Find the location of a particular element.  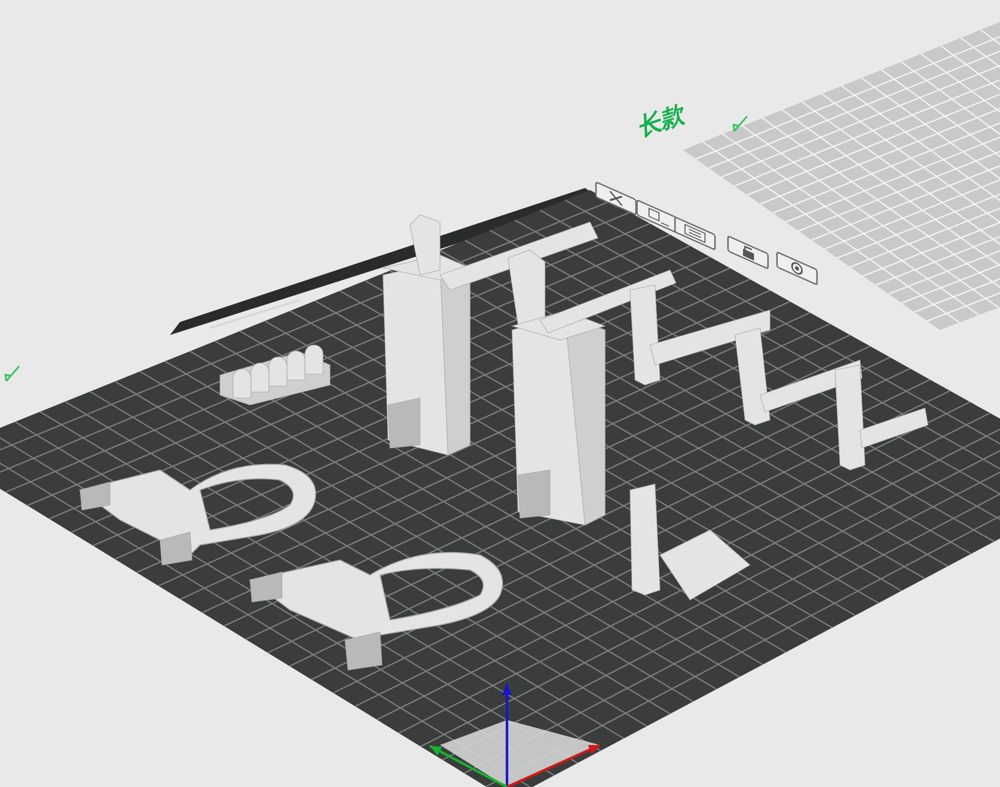

lock-icon is located at coordinates (748, 252).